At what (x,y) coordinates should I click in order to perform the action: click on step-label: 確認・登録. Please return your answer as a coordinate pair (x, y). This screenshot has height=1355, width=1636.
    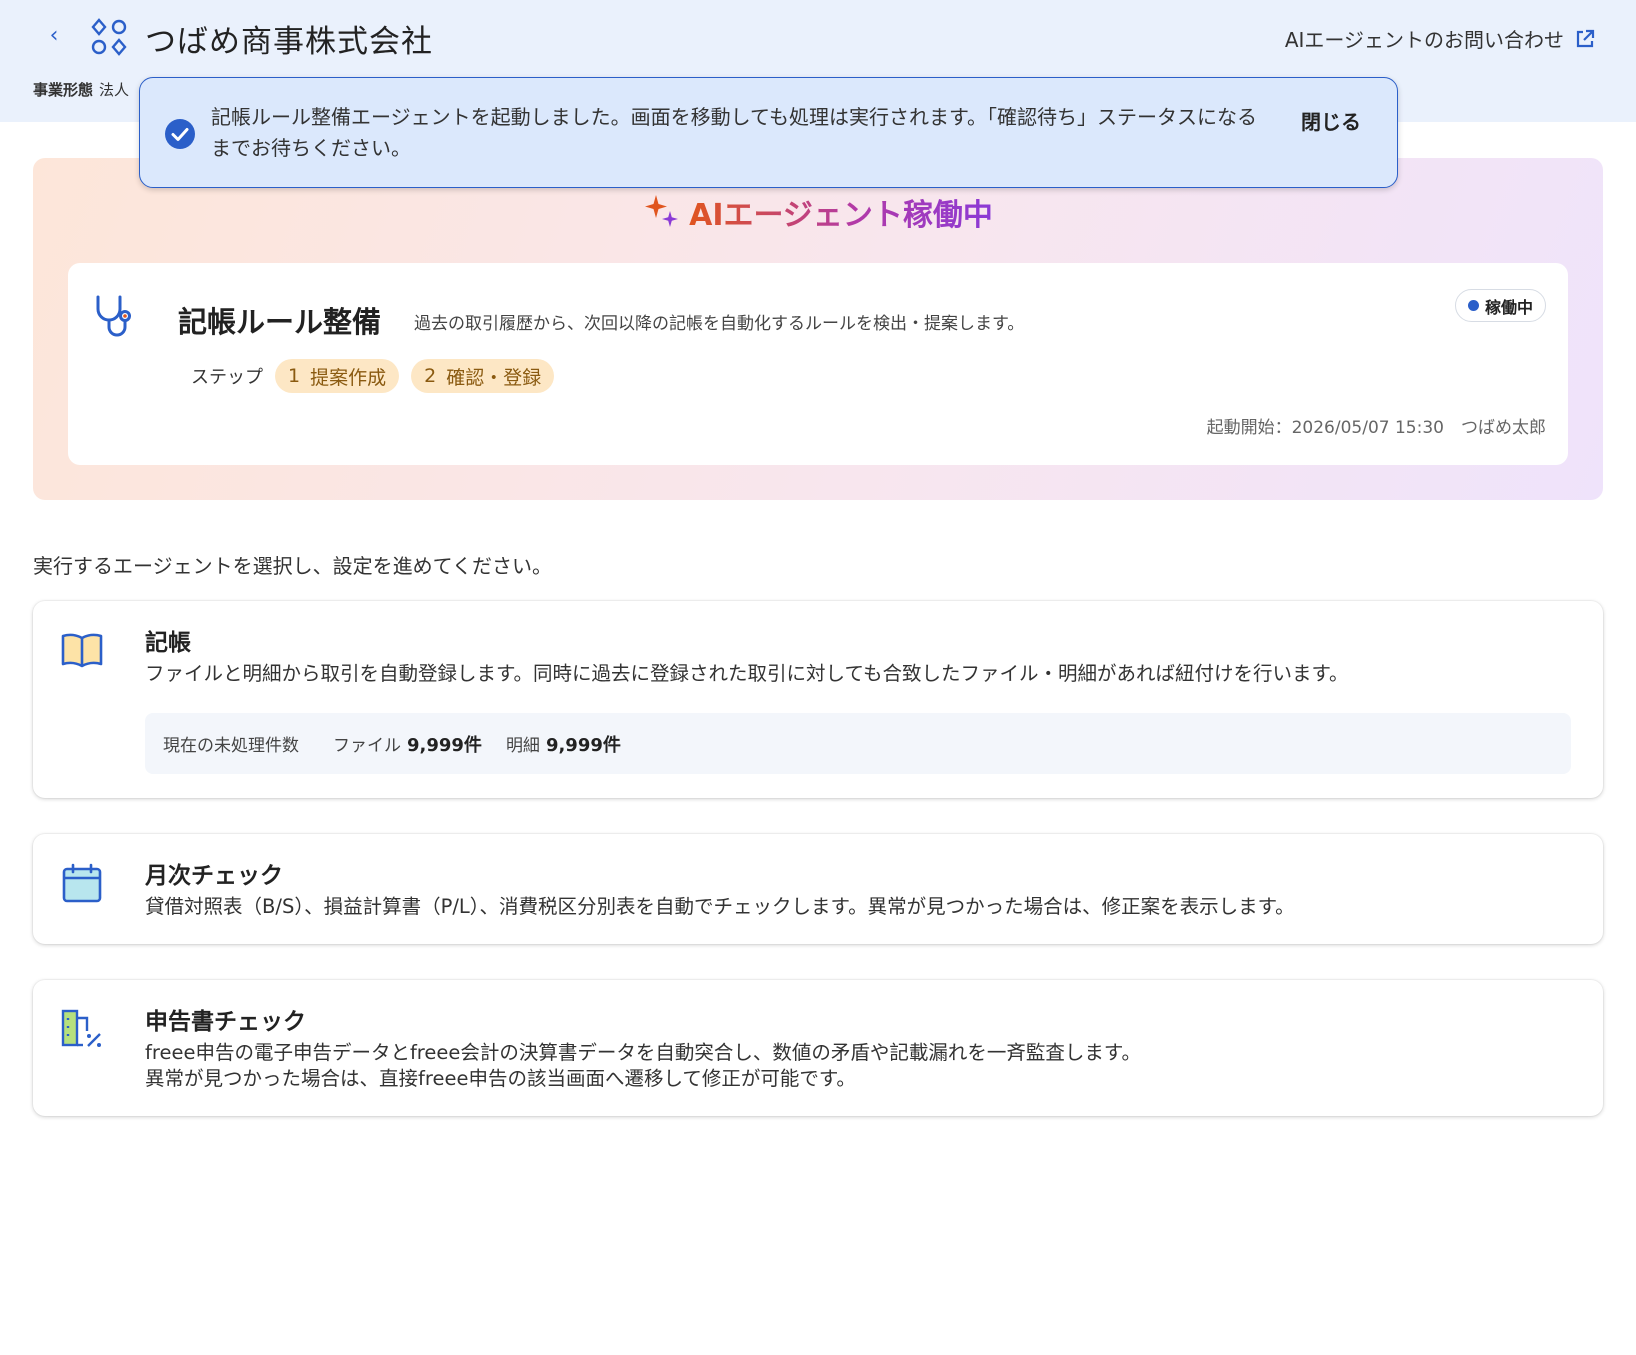
    Looking at the image, I should click on (494, 377).